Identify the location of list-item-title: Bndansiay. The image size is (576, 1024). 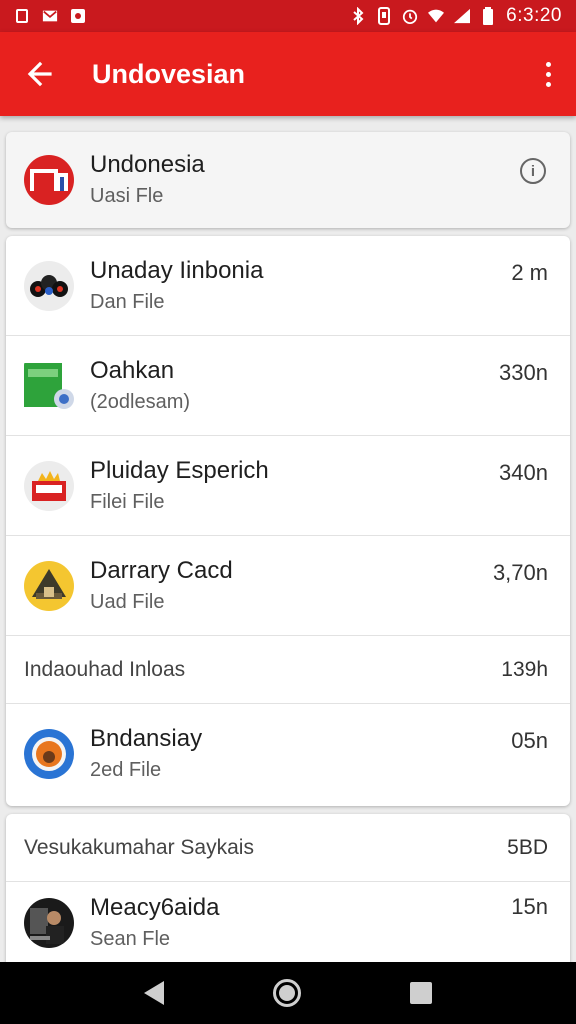
(146, 738).